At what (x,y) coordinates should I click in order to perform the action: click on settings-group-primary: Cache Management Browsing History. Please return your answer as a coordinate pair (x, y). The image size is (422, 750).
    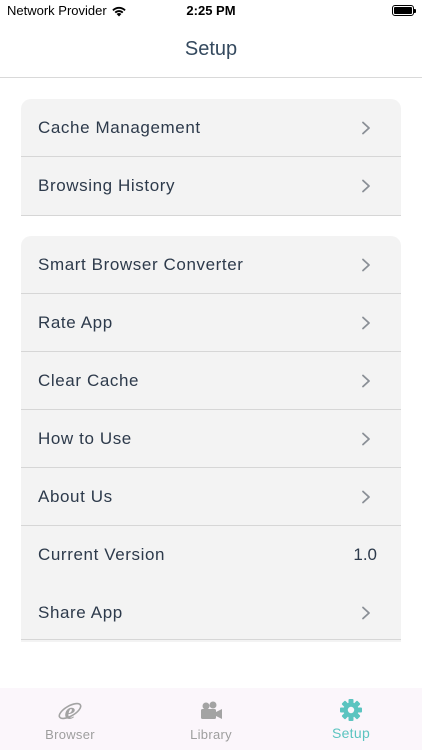
    Looking at the image, I should click on (211, 157).